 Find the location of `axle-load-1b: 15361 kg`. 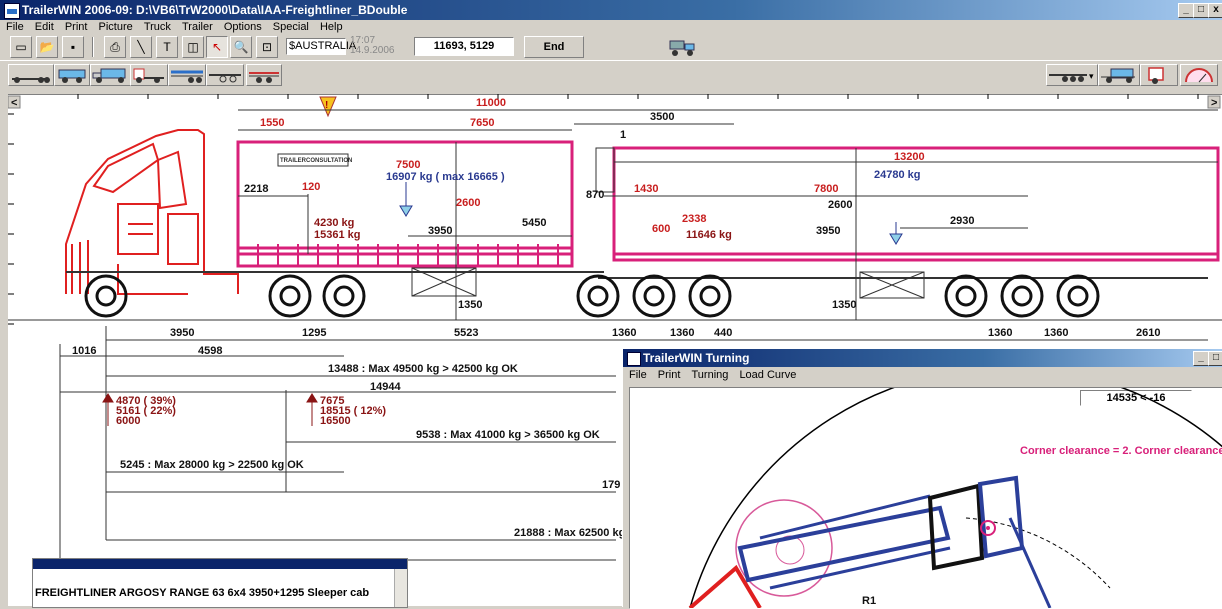

axle-load-1b: 15361 kg is located at coordinates (337, 235).